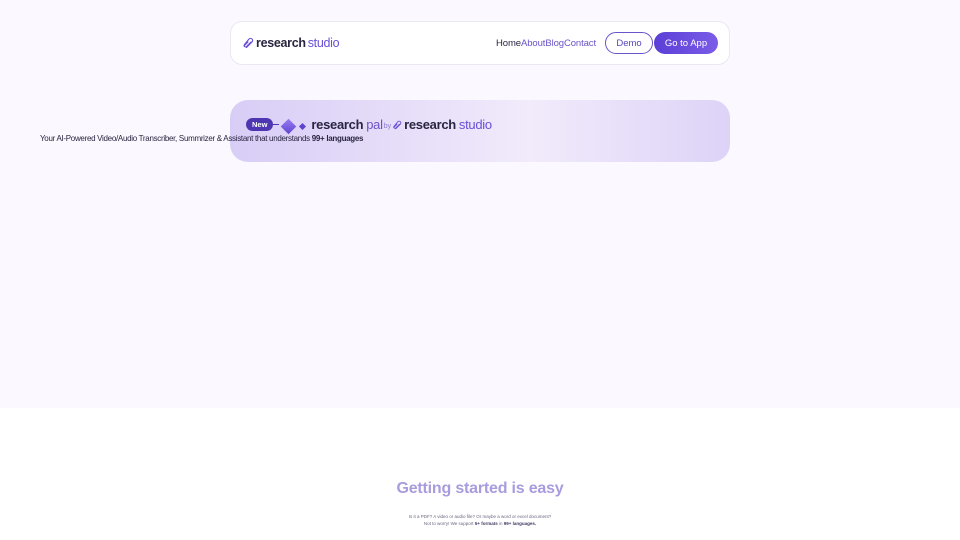 This screenshot has height=540, width=960. What do you see at coordinates (486, 523) in the screenshot?
I see `desc-formats: 5+ formats` at bounding box center [486, 523].